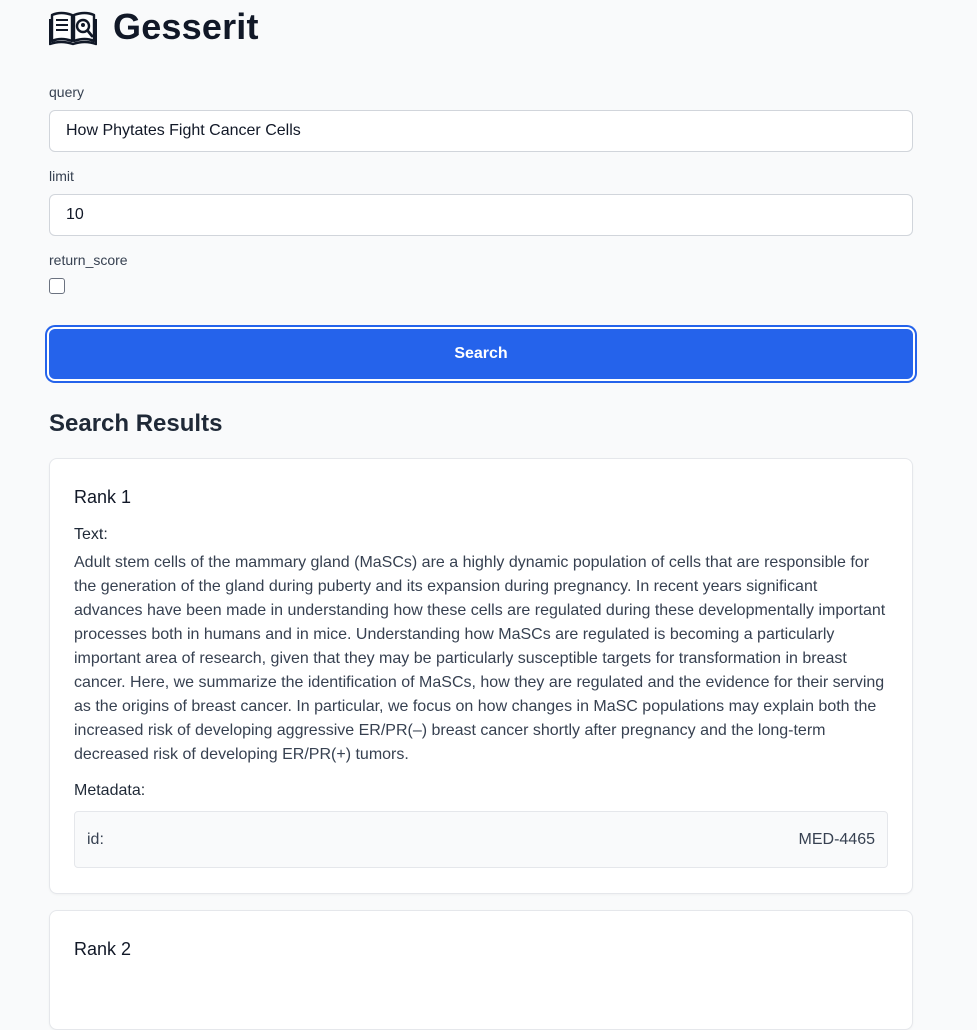 The width and height of the screenshot is (977, 1030). What do you see at coordinates (57, 286) in the screenshot?
I see `return-score-checkbox` at bounding box center [57, 286].